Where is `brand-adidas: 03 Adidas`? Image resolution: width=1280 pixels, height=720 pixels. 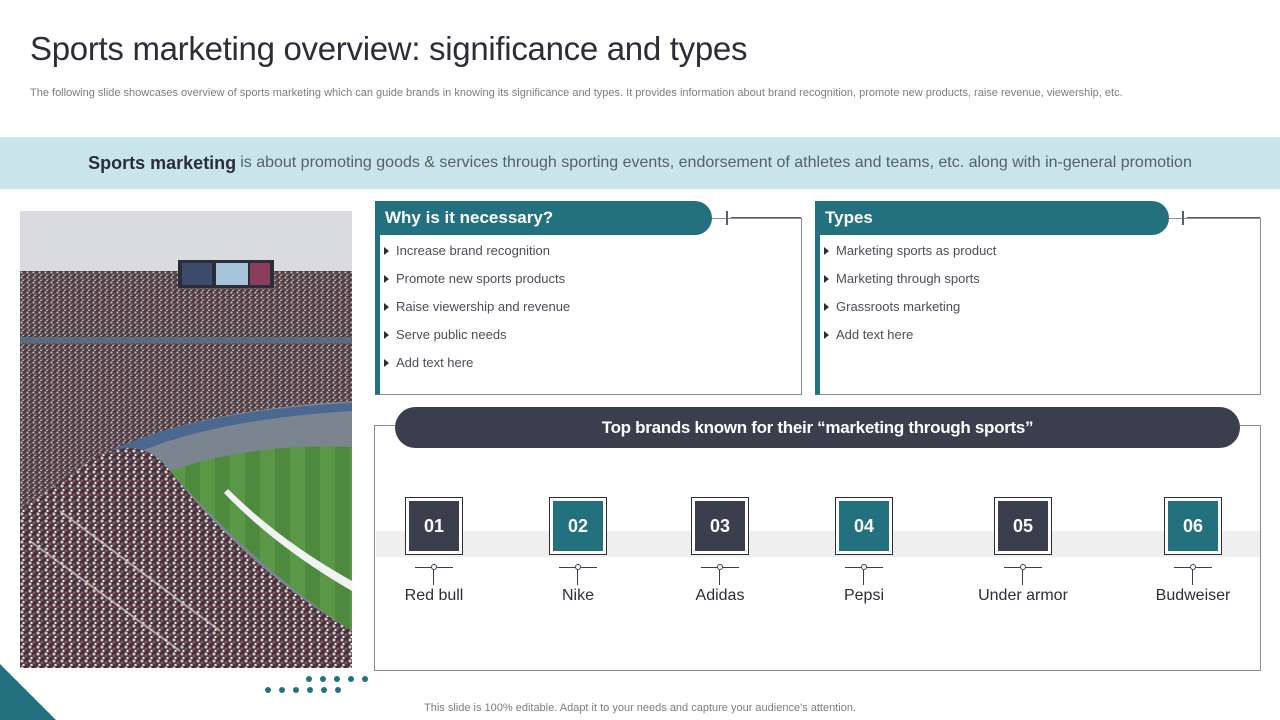
brand-adidas: 03 Adidas is located at coordinates (720, 551).